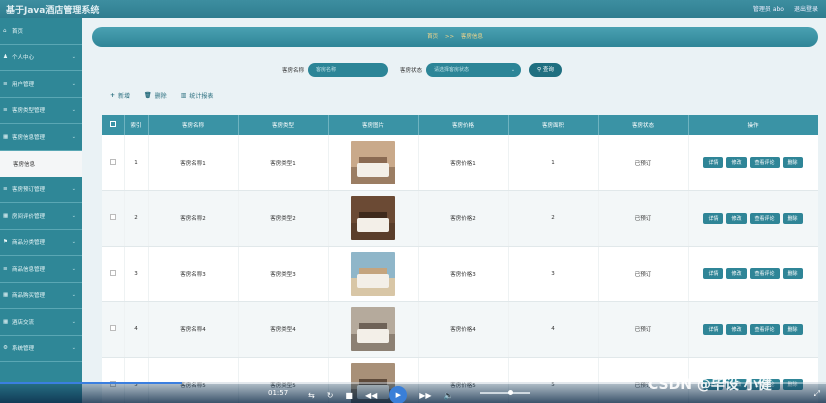  Describe the element at coordinates (510, 392) in the screenshot. I see `volume-knob` at that location.